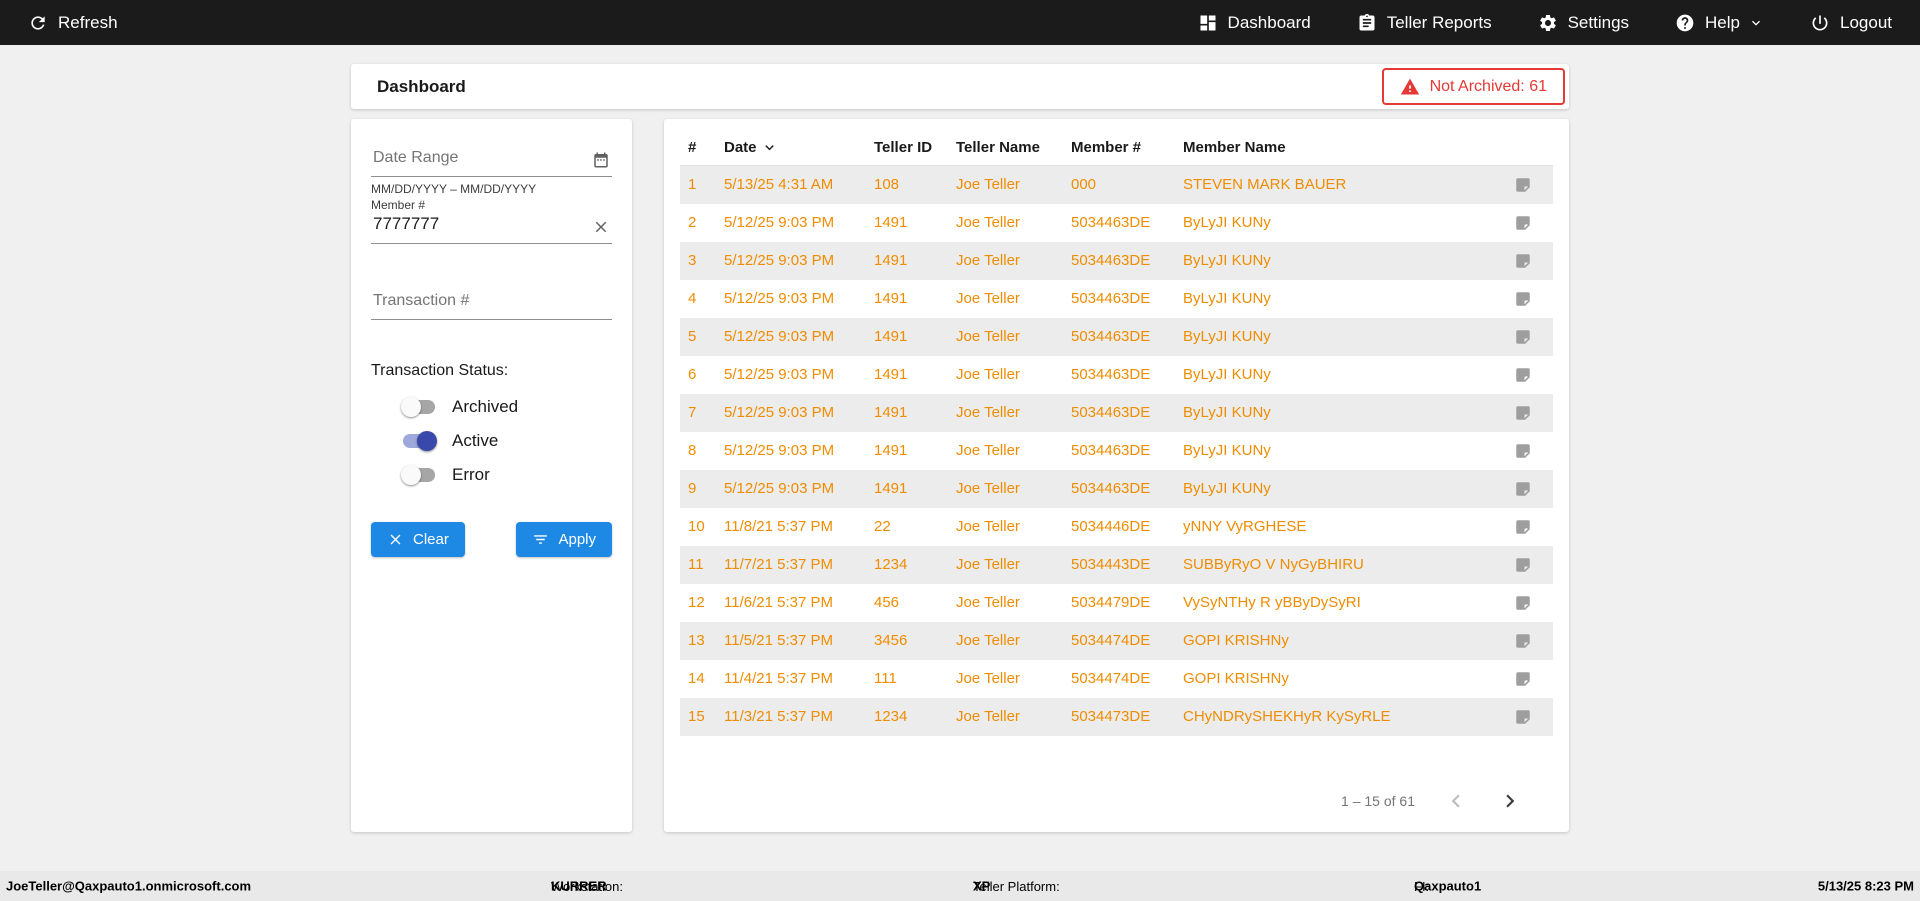  Describe the element at coordinates (1583, 23) in the screenshot. I see `nav-settings: Settings` at that location.